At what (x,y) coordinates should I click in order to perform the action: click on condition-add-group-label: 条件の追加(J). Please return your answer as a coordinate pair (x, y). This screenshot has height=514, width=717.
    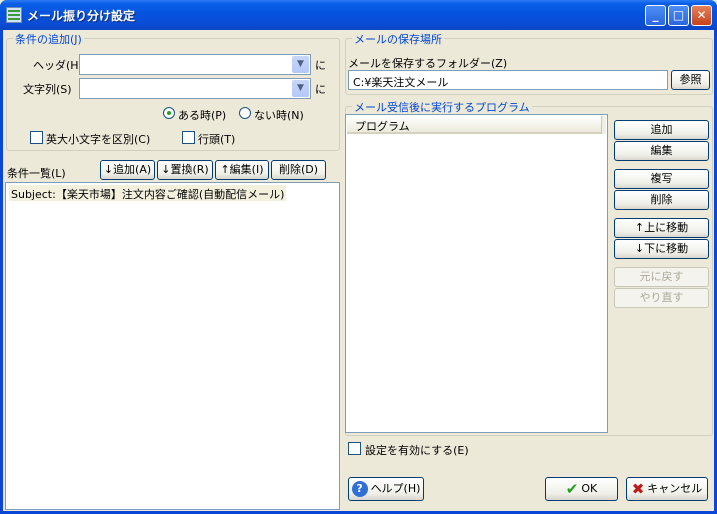
    Looking at the image, I should click on (48, 39).